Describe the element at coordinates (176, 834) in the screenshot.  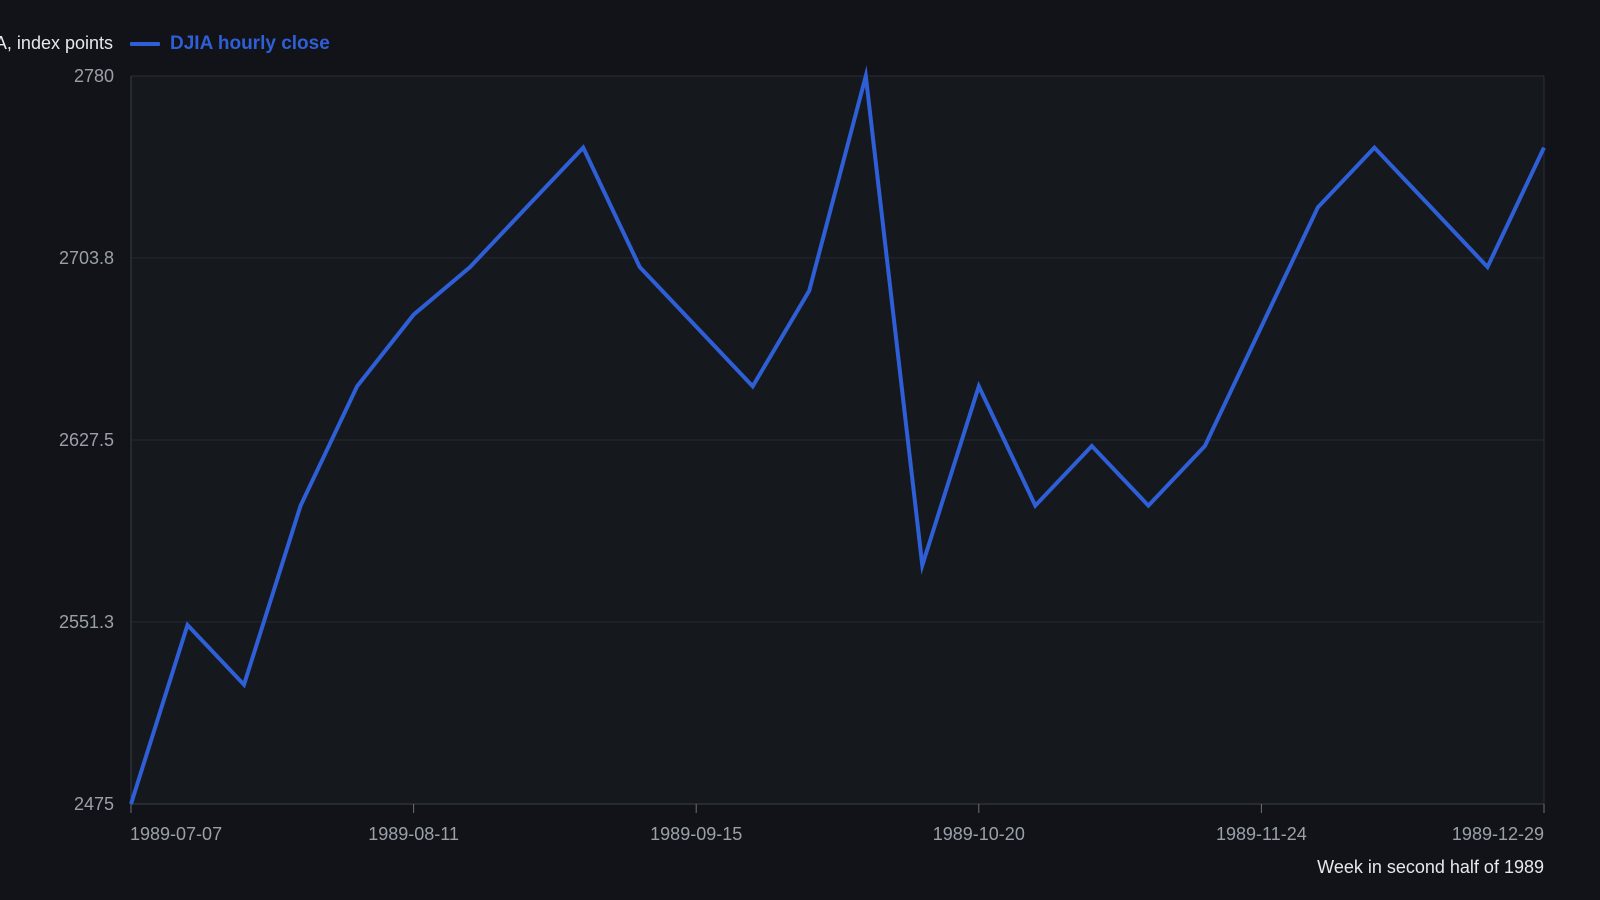
I see `x-tick-label: 1989-07-07` at that location.